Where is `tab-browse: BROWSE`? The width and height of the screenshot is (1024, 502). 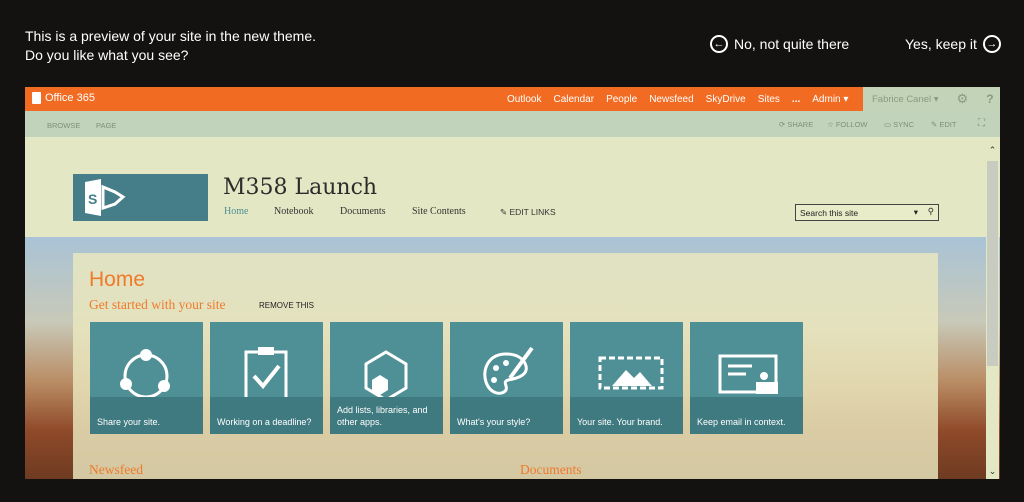 tab-browse: BROWSE is located at coordinates (63, 125).